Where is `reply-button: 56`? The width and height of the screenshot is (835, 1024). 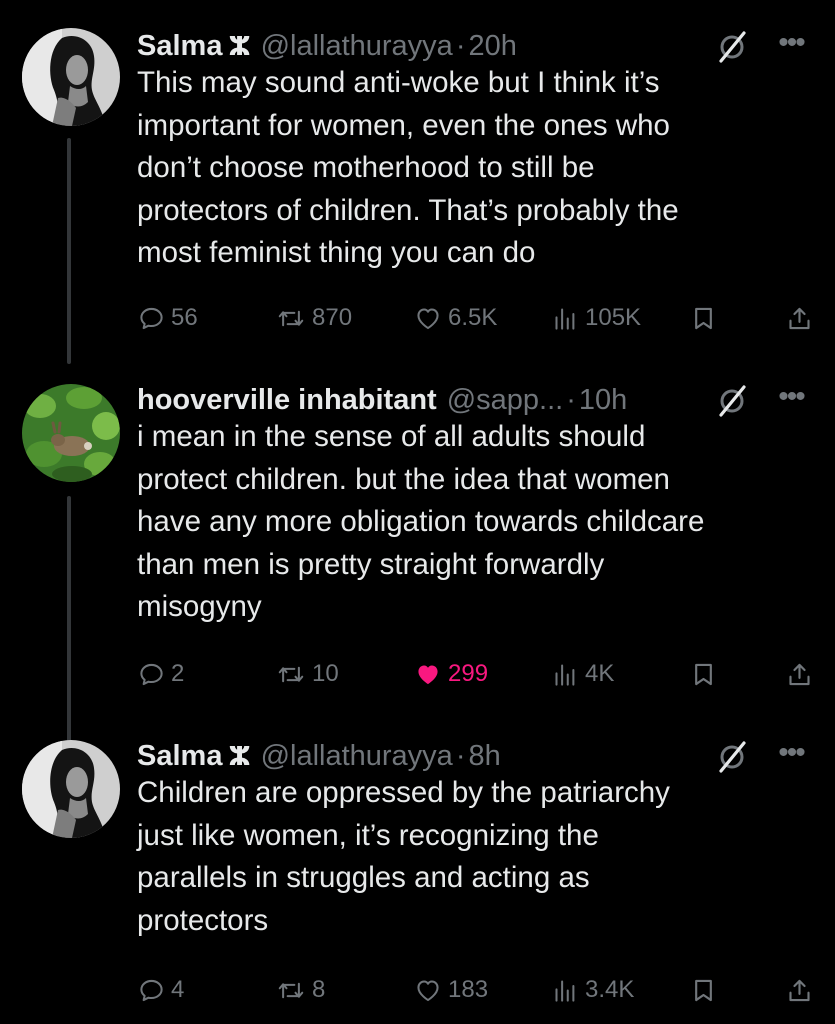
reply-button: 56 is located at coordinates (168, 318).